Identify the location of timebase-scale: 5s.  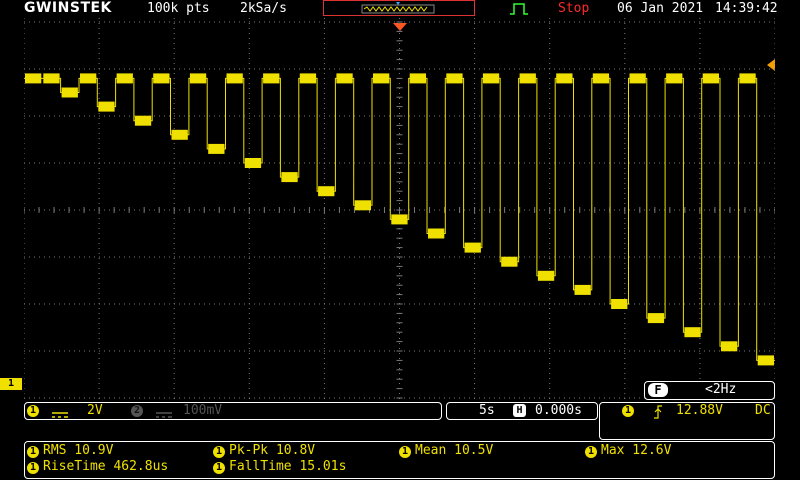
(487, 410).